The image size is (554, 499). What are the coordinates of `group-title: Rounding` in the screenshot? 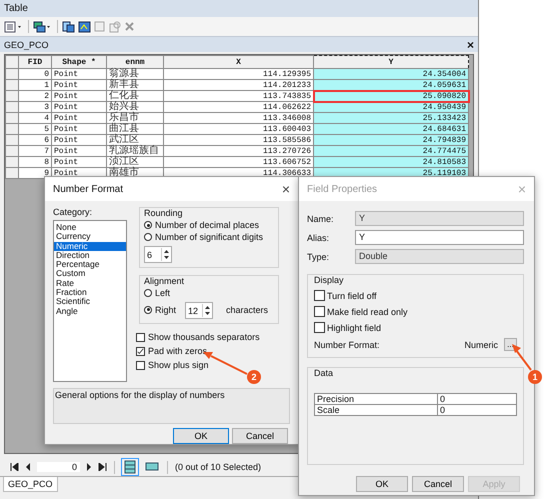 It's located at (164, 213).